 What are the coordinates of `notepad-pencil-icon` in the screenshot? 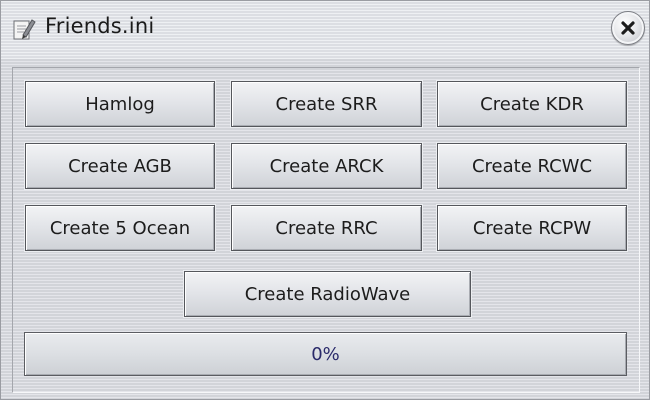 It's located at (23, 29).